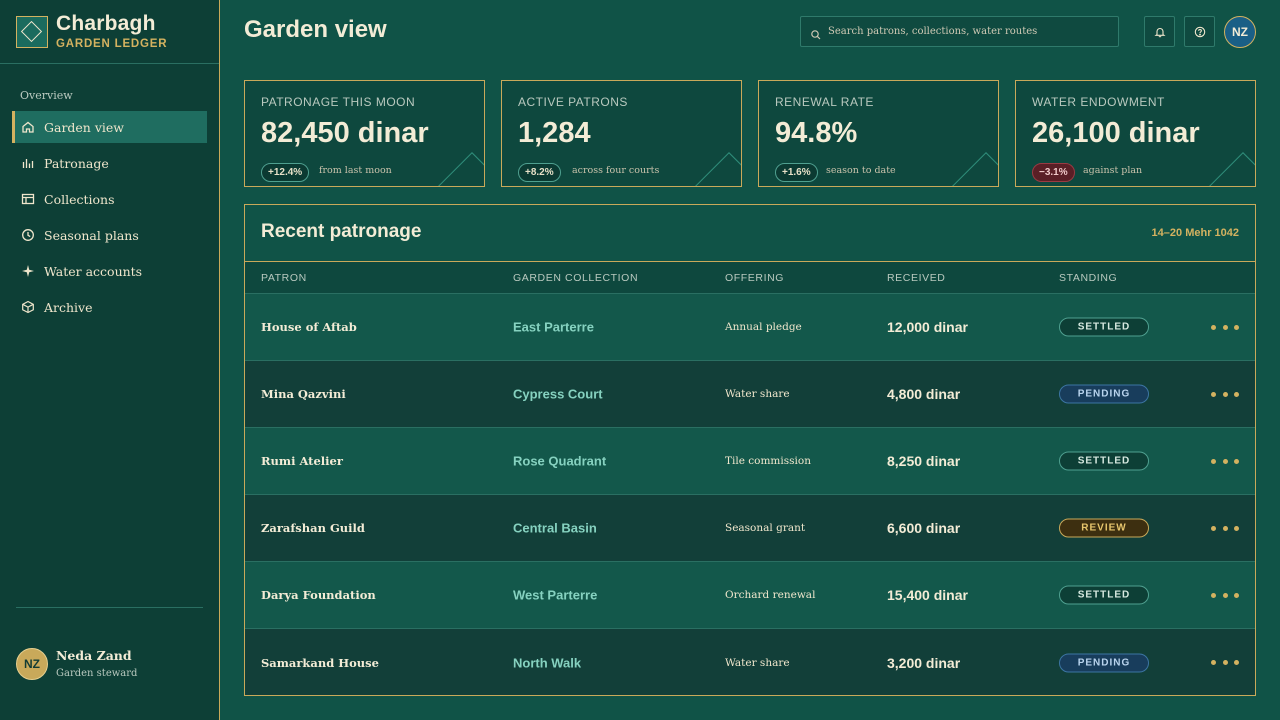 Image resolution: width=1280 pixels, height=720 pixels. Describe the element at coordinates (320, 662) in the screenshot. I see `patron-name: Samarkand House` at that location.